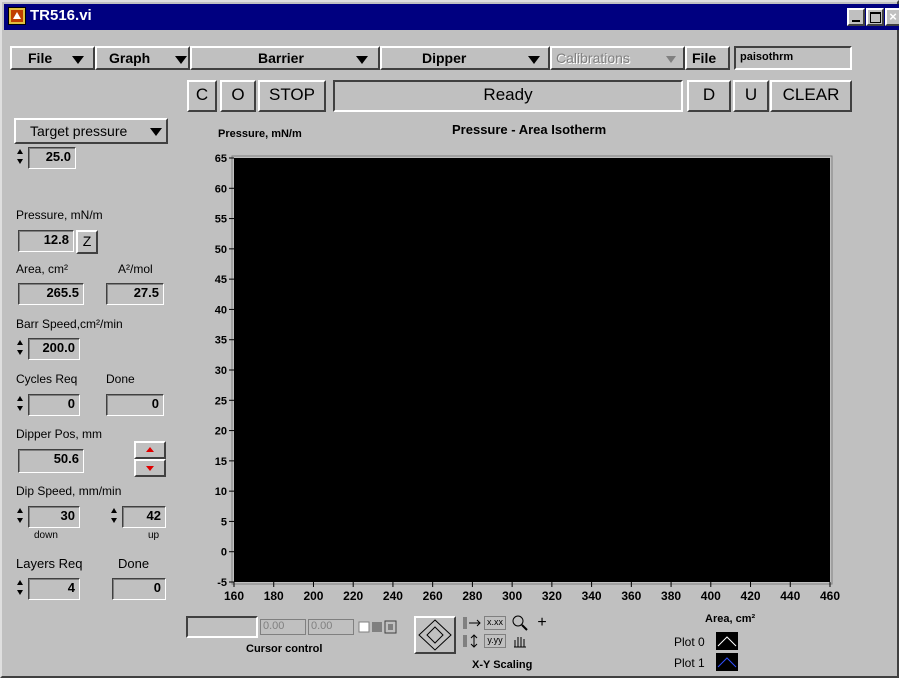  I want to click on target-pressure-stepper, so click(21, 158).